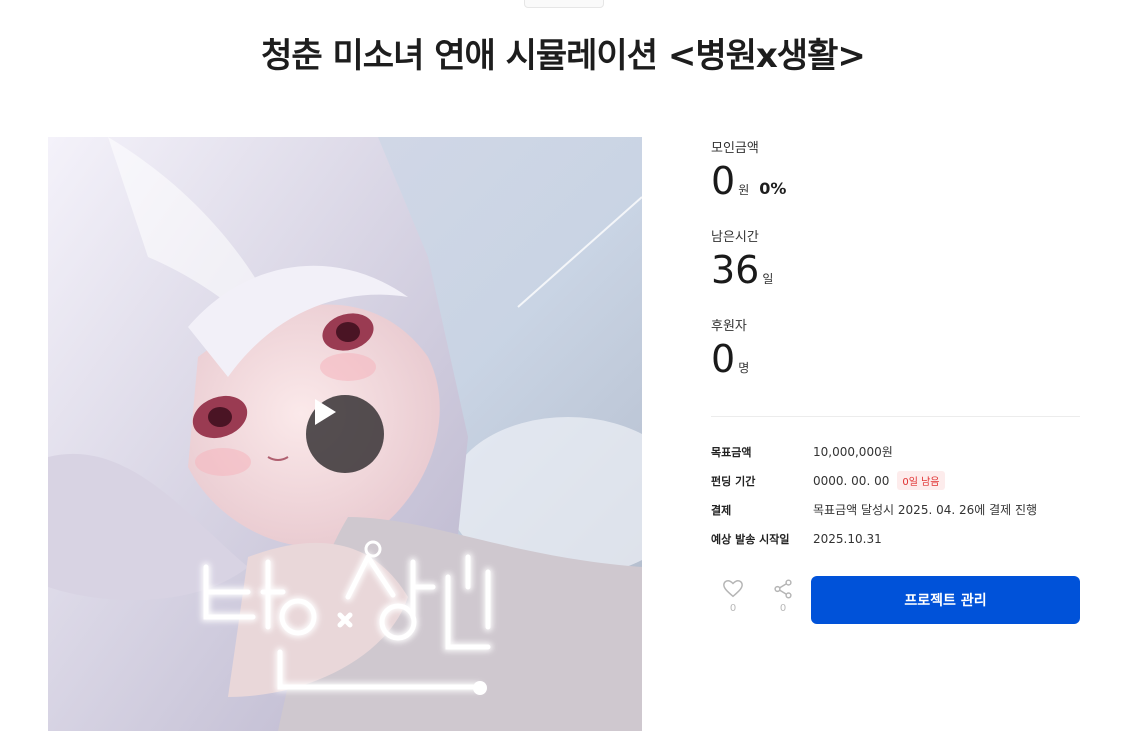 The width and height of the screenshot is (1148, 746). I want to click on payment-row: 결제 목표금액 달성시 2025. 04. 26에 결제 진행, so click(896, 509).